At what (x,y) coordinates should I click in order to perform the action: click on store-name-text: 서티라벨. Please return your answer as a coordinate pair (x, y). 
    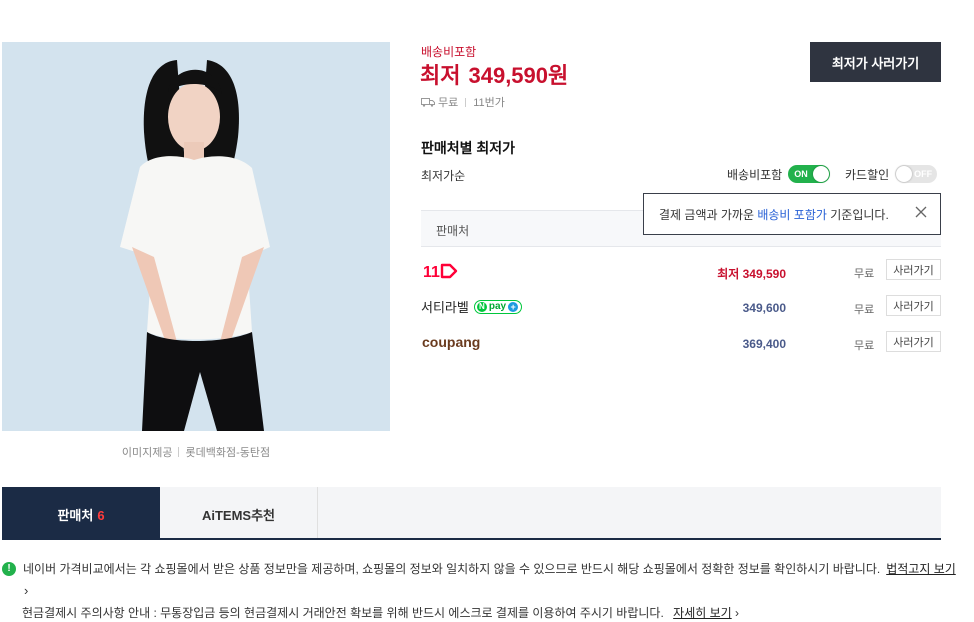
    Looking at the image, I should click on (445, 307).